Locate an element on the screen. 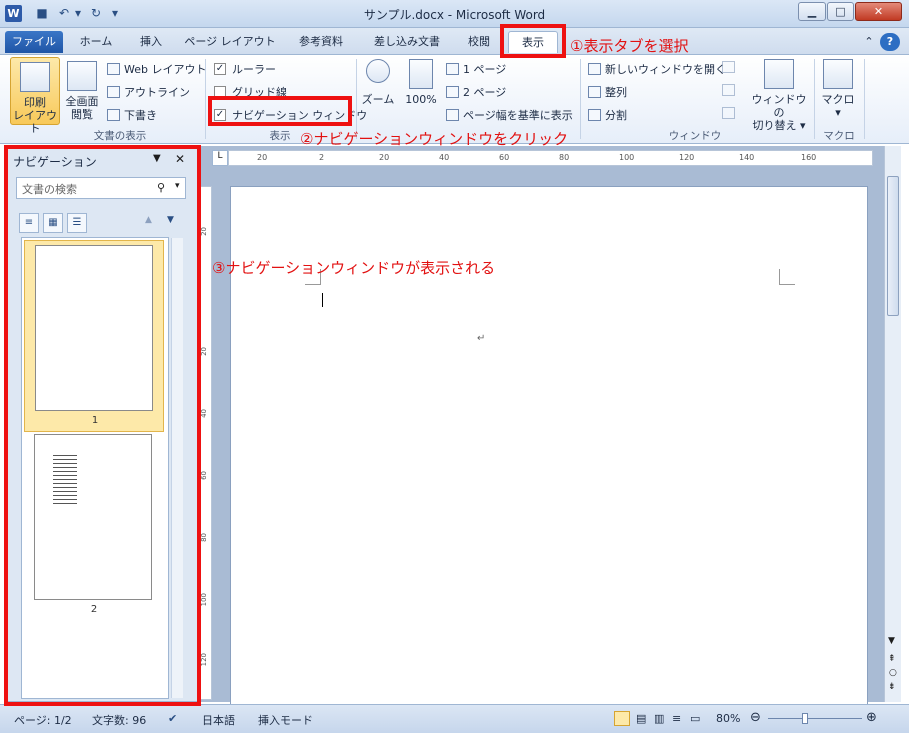  close-button: ✕ is located at coordinates (878, 11).